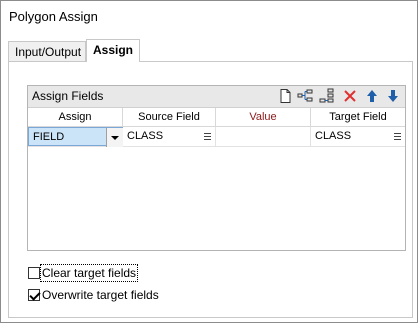 The width and height of the screenshot is (418, 323). I want to click on overwrite-target-fields-label: Overwrite target fields, so click(100, 295).